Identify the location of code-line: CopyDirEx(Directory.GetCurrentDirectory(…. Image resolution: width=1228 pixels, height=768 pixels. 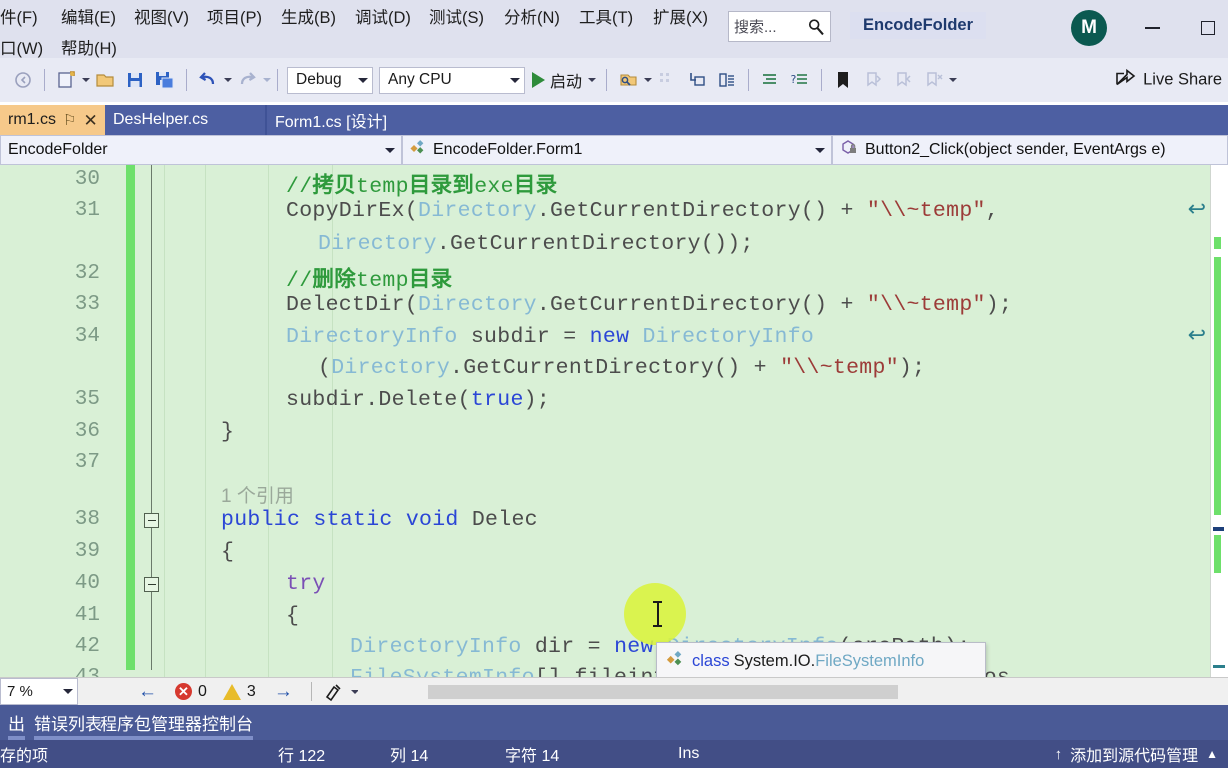
(642, 211).